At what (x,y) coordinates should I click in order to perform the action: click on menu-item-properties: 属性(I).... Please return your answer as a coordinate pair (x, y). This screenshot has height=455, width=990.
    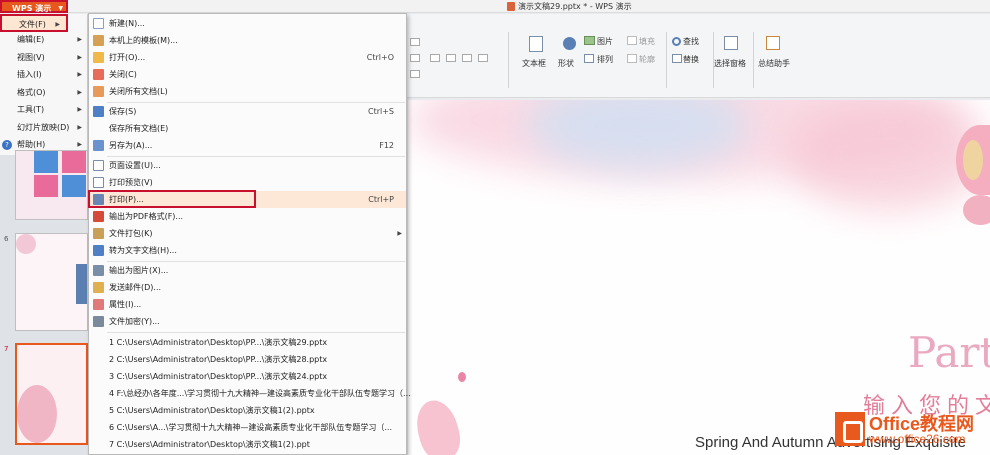
    Looking at the image, I should click on (247, 304).